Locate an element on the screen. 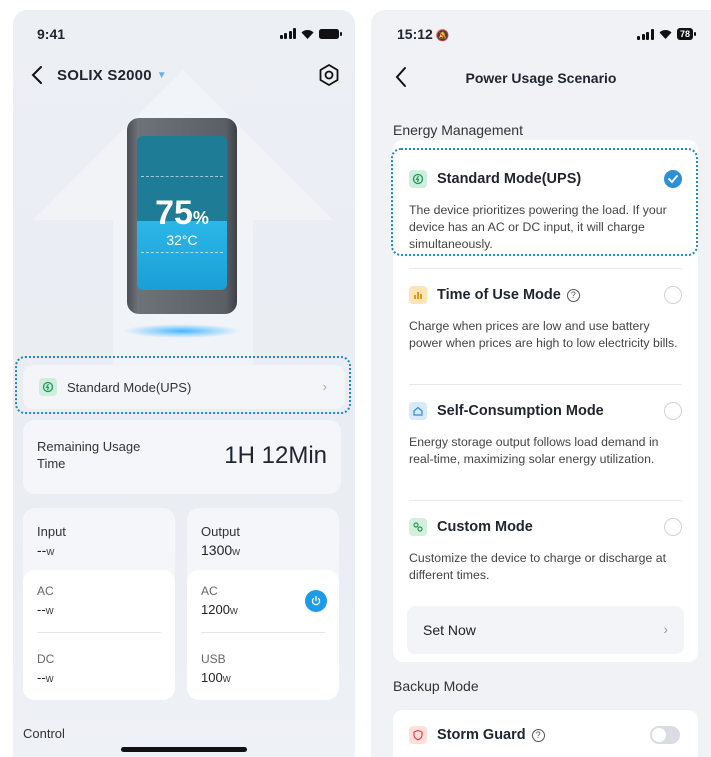  control-section-label: Control is located at coordinates (44, 733).